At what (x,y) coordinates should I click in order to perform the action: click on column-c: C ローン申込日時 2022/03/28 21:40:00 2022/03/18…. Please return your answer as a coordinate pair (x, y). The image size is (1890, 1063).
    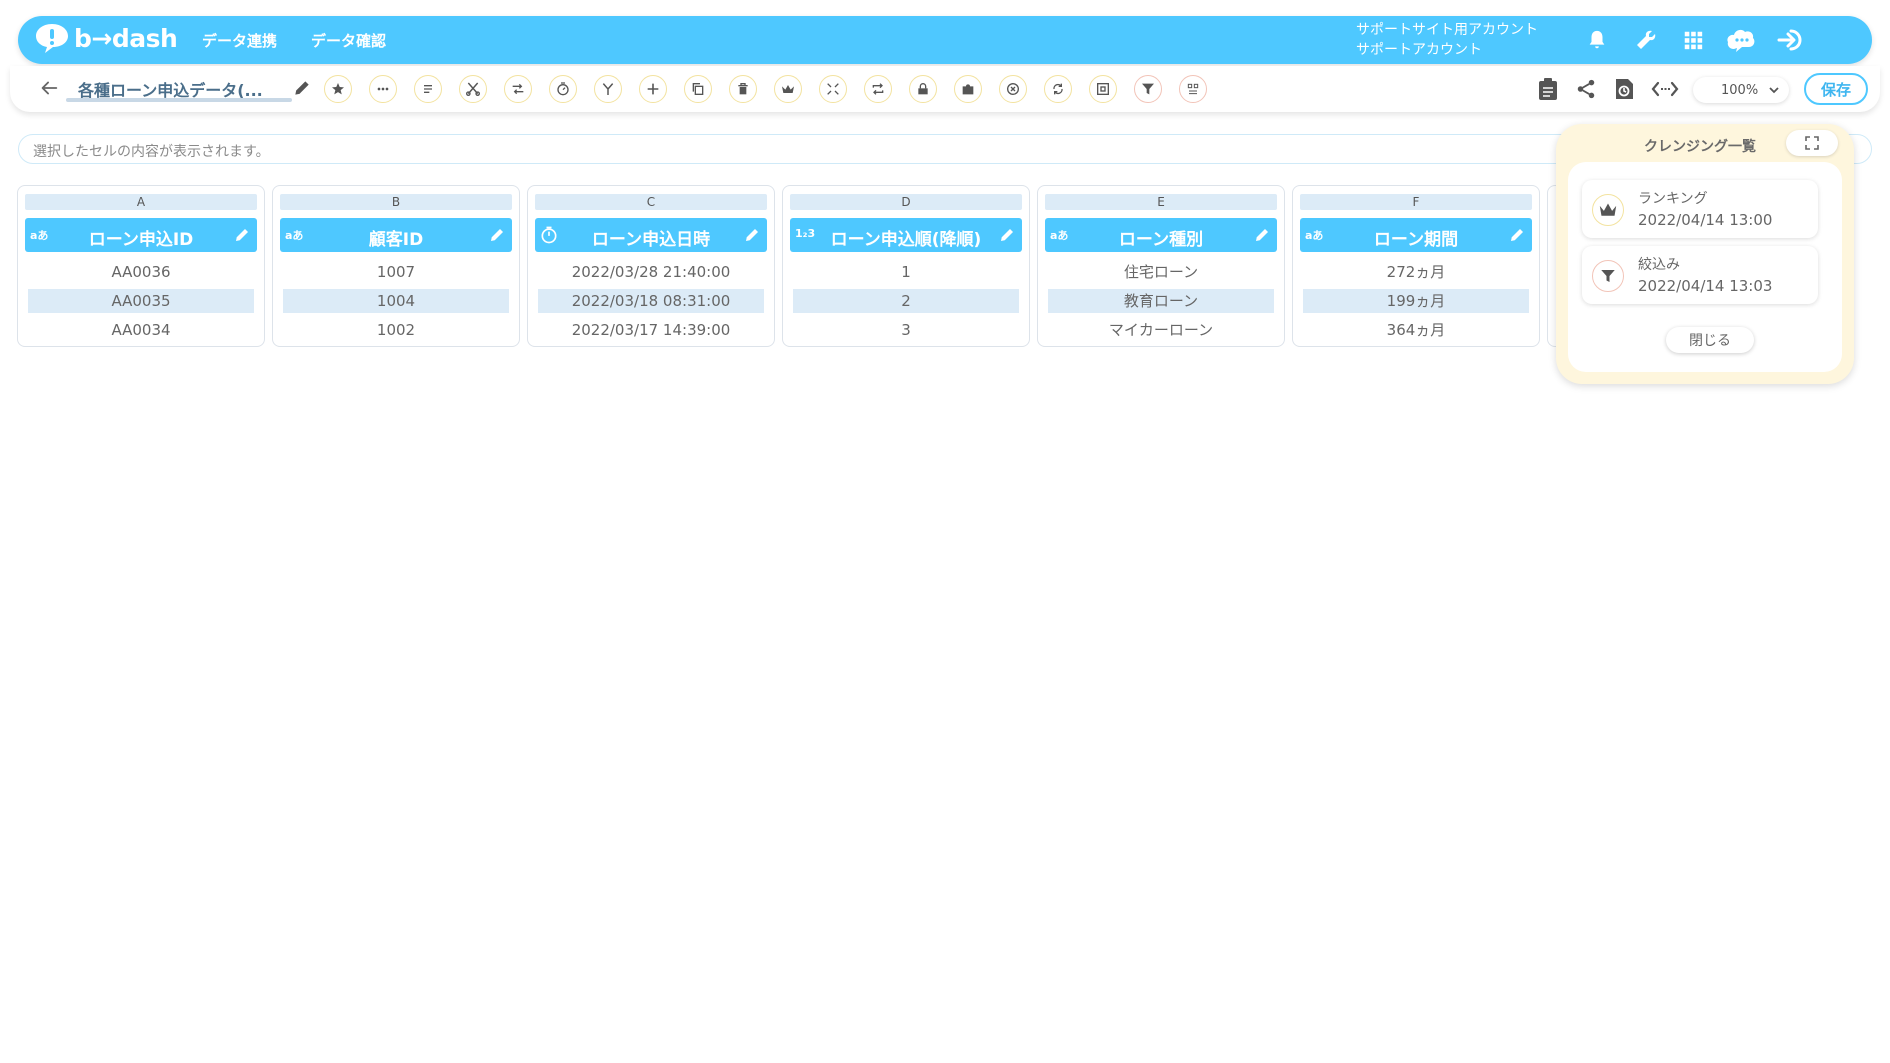
    Looking at the image, I should click on (651, 266).